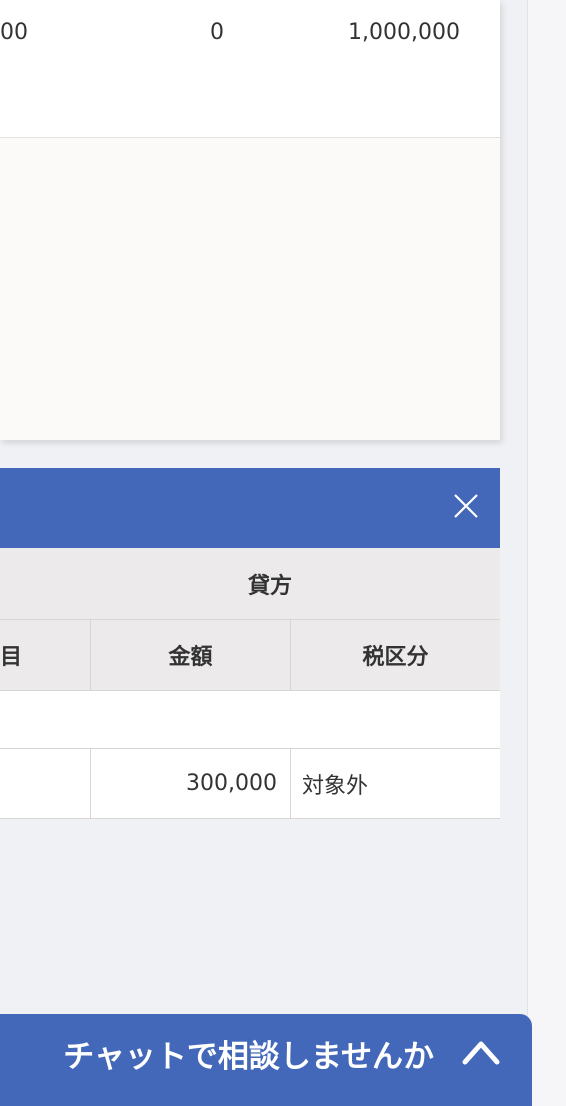 This screenshot has width=566, height=1106. Describe the element at coordinates (14, 32) in the screenshot. I see `summary-cell-partial: 00` at that location.